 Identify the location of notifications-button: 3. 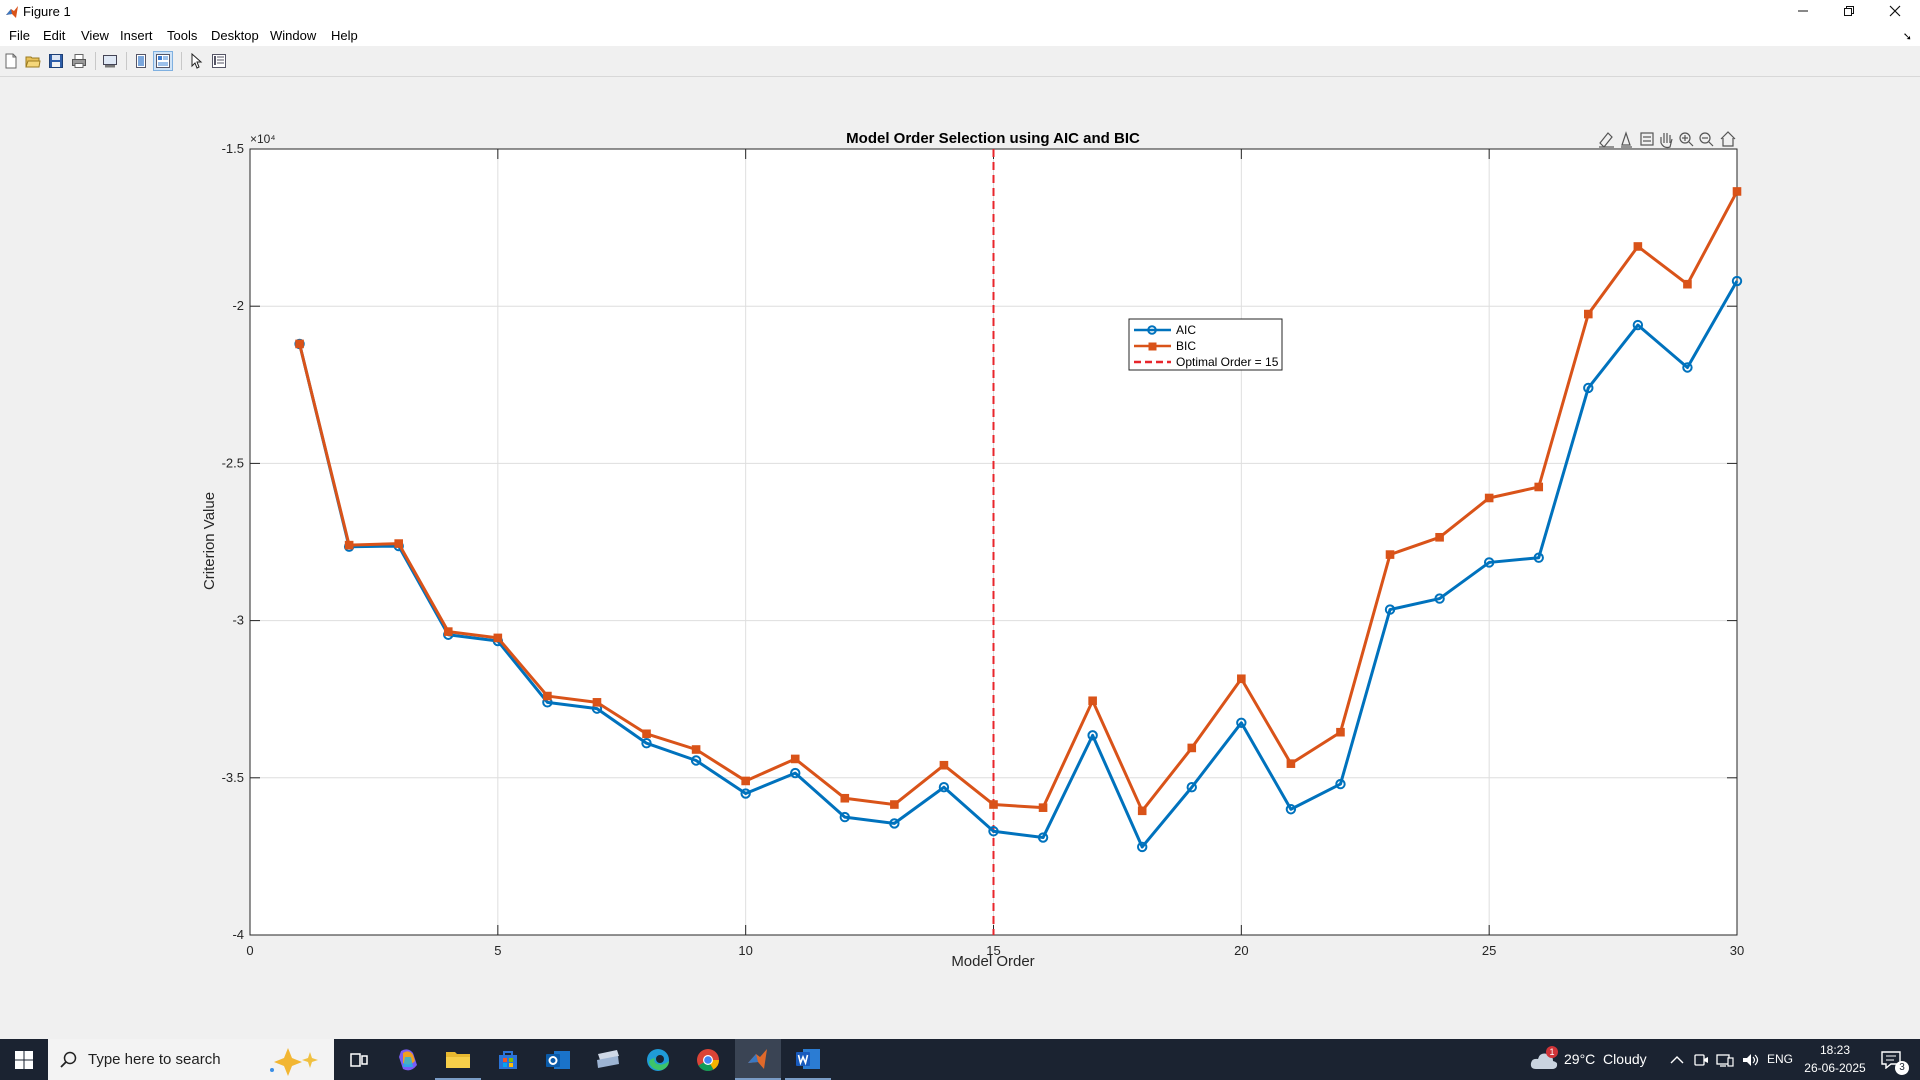
(1898, 1059).